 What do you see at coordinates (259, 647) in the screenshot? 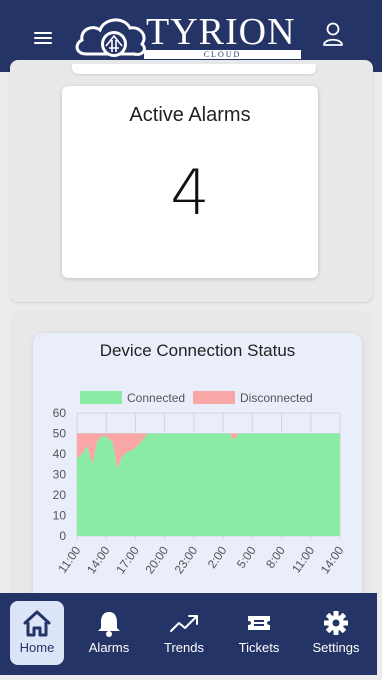
I see `nav-tickets-label: Tickets` at bounding box center [259, 647].